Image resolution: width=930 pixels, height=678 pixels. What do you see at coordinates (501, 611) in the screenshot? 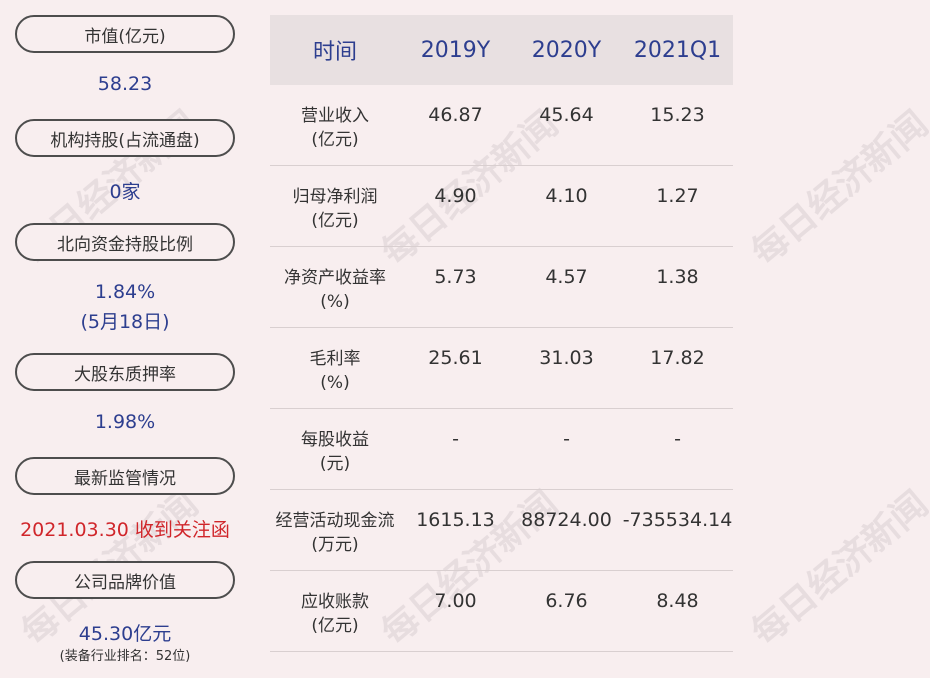
I see `table-row: 应收账款 (亿元) 7.00 6.76 8.48` at bounding box center [501, 611].